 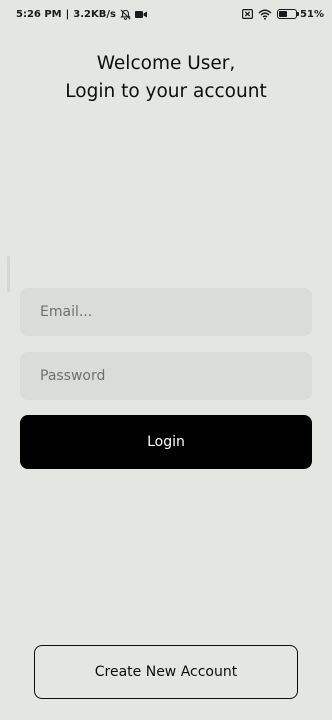 I want to click on sim-off-icon, so click(x=248, y=14).